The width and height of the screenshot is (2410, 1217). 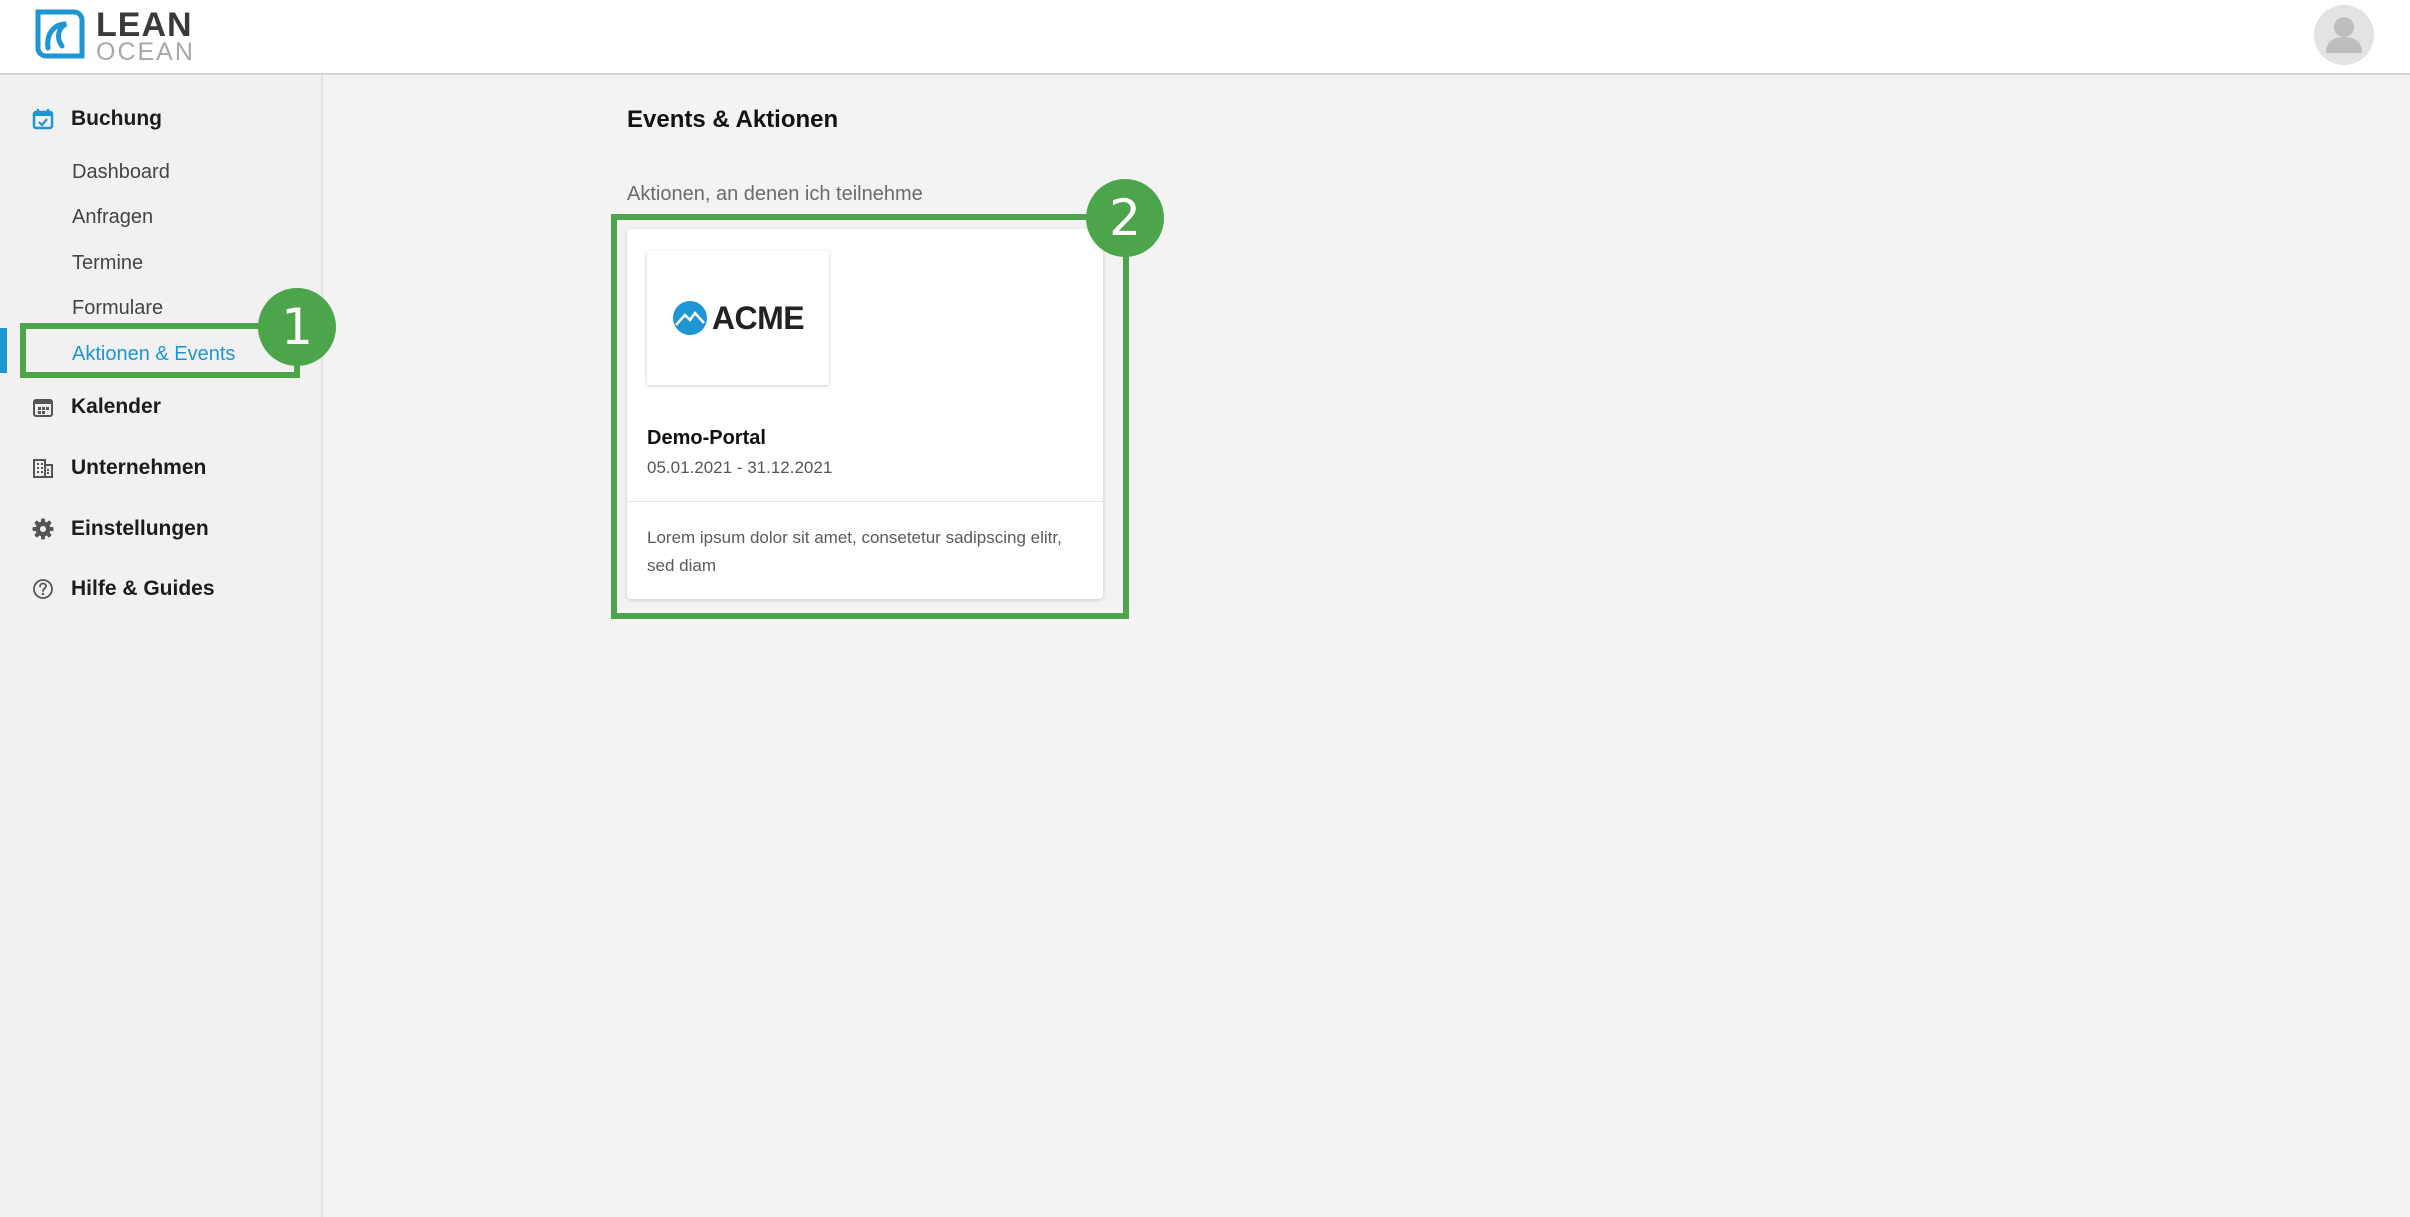 I want to click on building-icon, so click(x=43, y=468).